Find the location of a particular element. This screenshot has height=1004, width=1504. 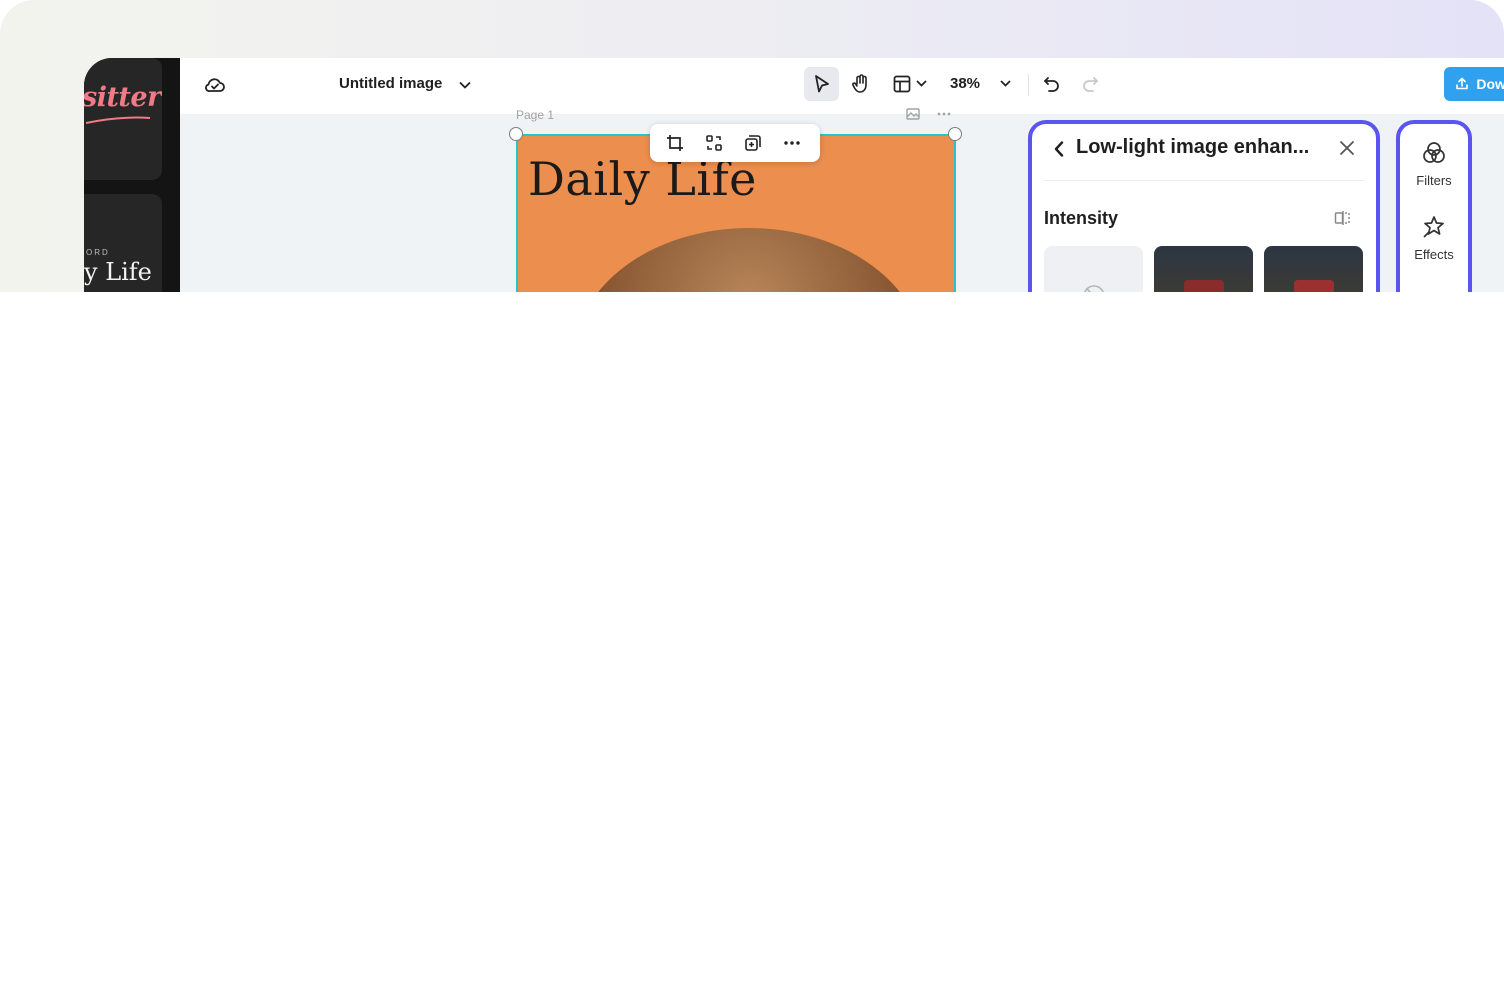

select-tool-button is located at coordinates (821, 84).